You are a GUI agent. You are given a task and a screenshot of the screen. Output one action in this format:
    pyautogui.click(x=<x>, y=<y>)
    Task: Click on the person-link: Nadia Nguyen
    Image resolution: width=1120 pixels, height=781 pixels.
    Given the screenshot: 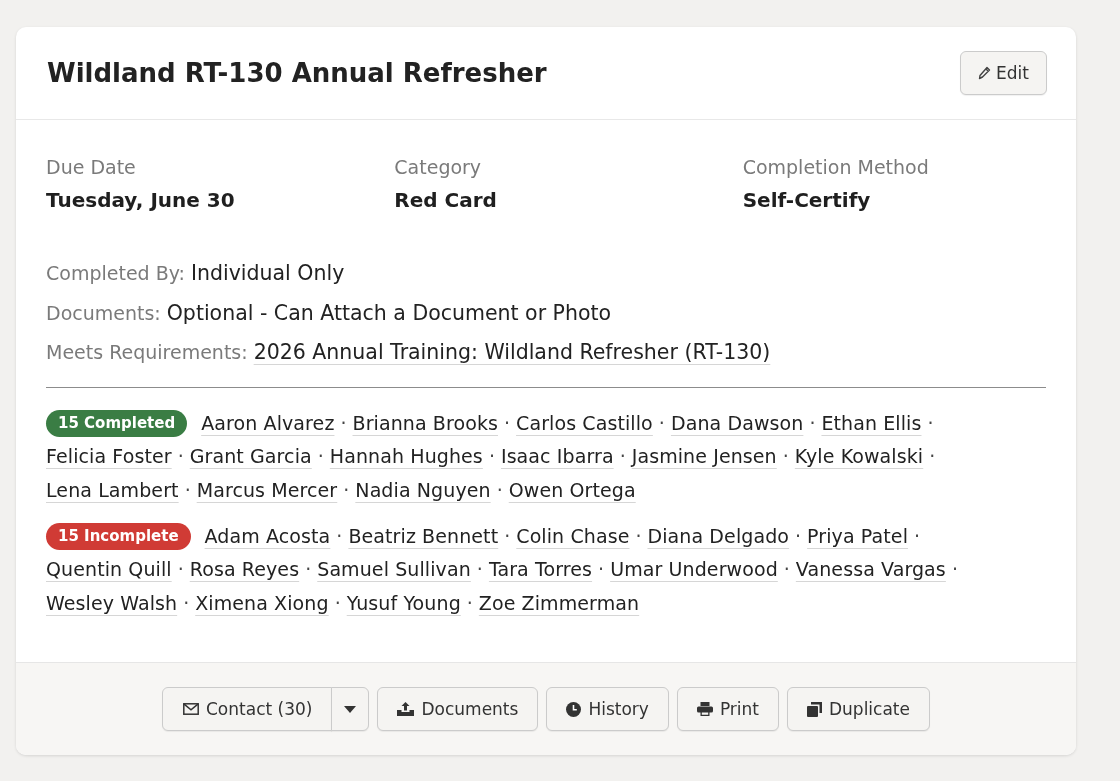 What is the action you would take?
    pyautogui.click(x=423, y=490)
    